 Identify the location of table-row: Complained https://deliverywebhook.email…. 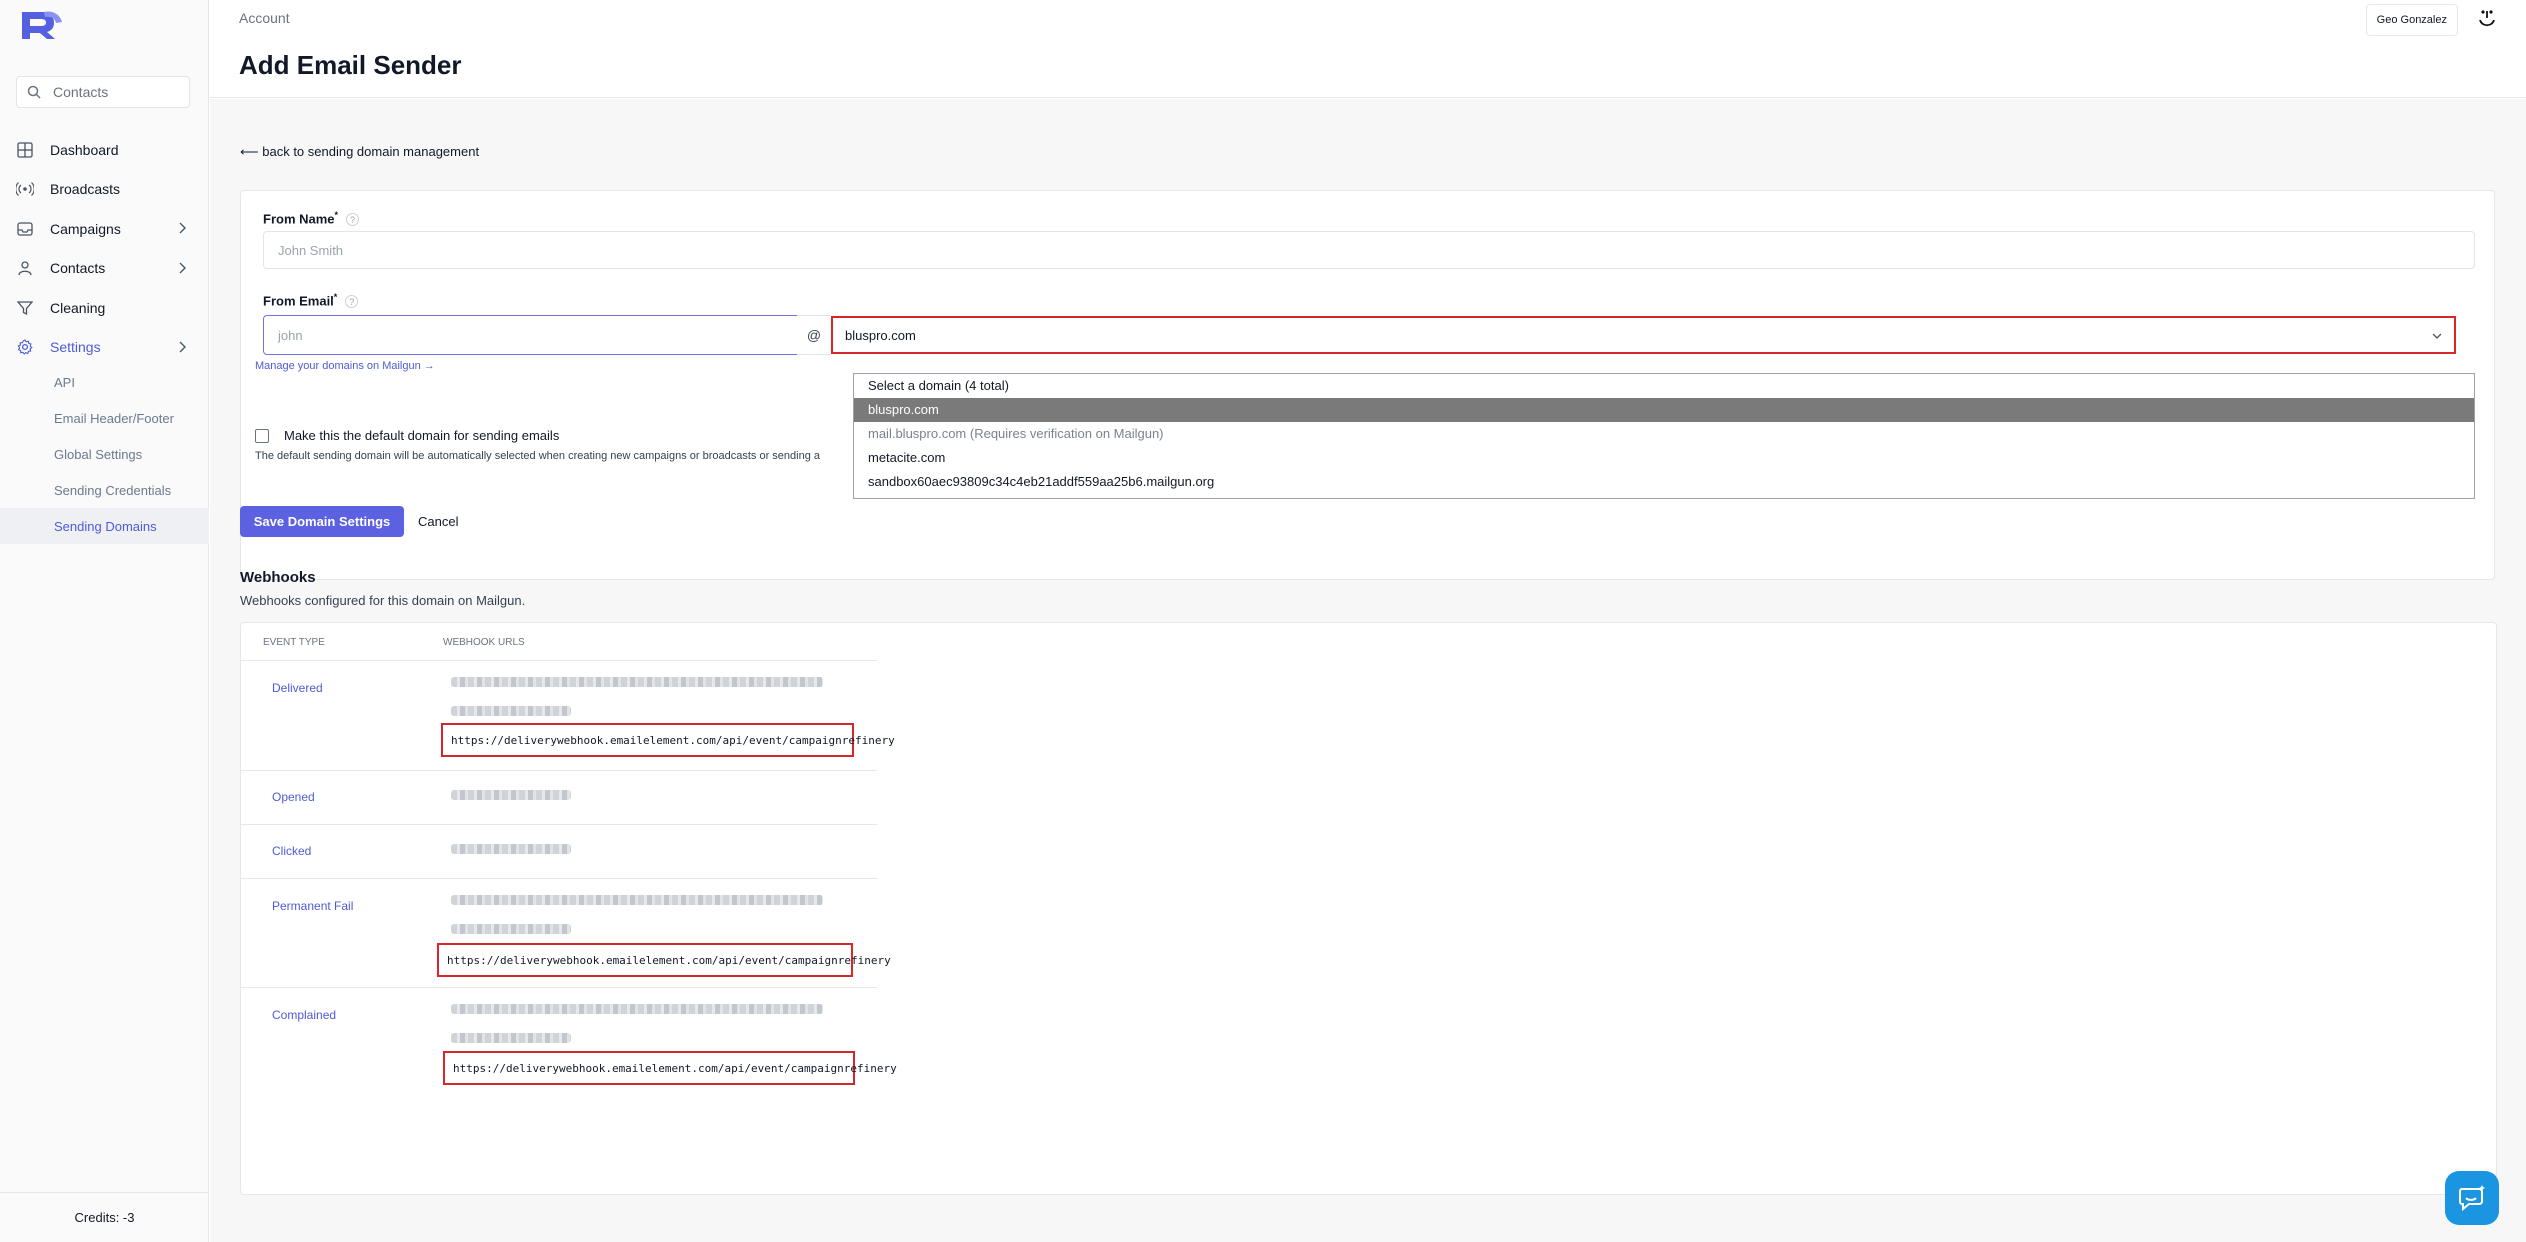
(569, 1043).